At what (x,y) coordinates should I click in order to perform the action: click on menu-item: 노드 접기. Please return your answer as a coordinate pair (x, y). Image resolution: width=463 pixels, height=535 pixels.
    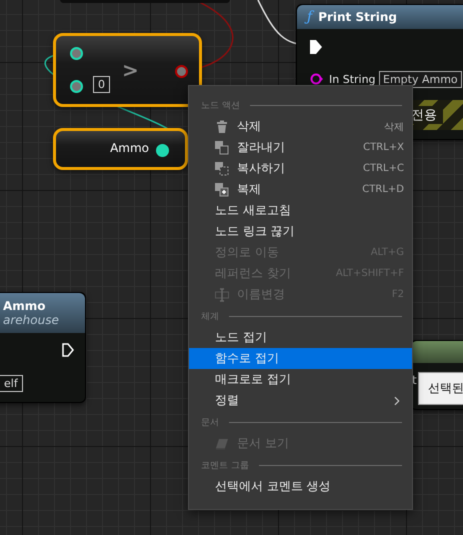
    Looking at the image, I should click on (300, 337).